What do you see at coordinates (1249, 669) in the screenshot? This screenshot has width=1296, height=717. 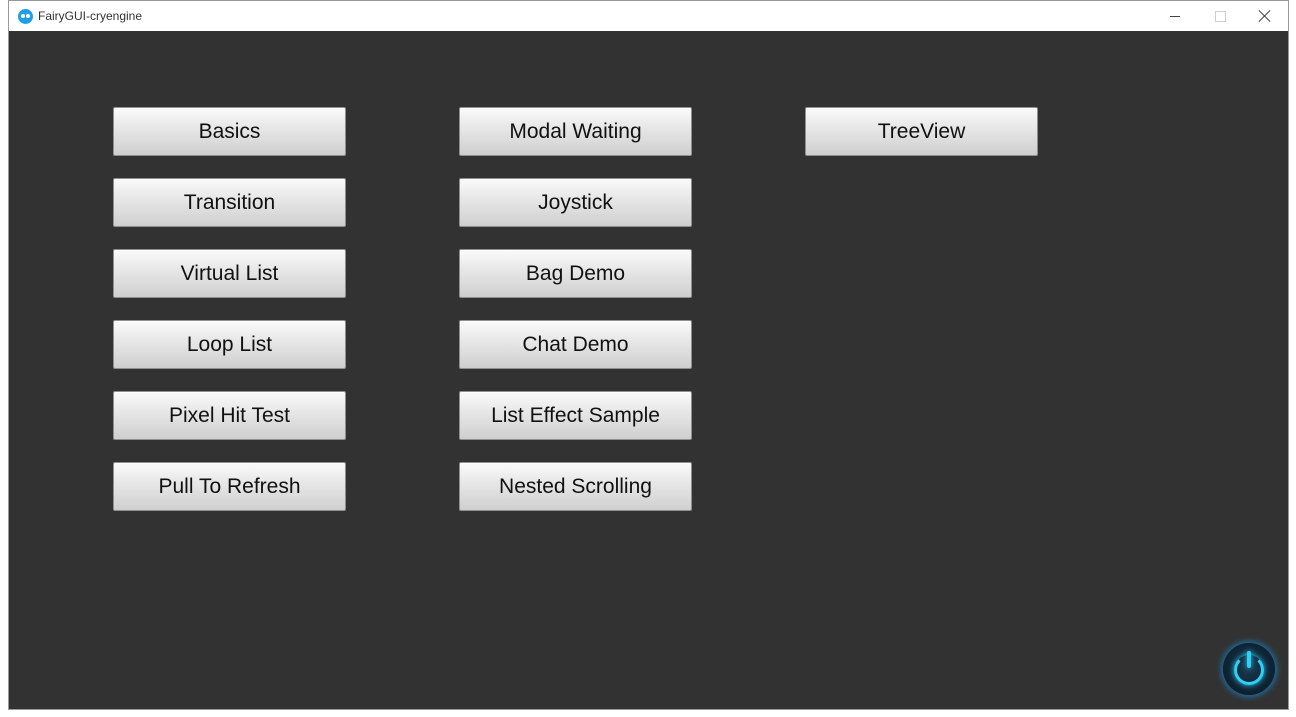 I see `power-button` at bounding box center [1249, 669].